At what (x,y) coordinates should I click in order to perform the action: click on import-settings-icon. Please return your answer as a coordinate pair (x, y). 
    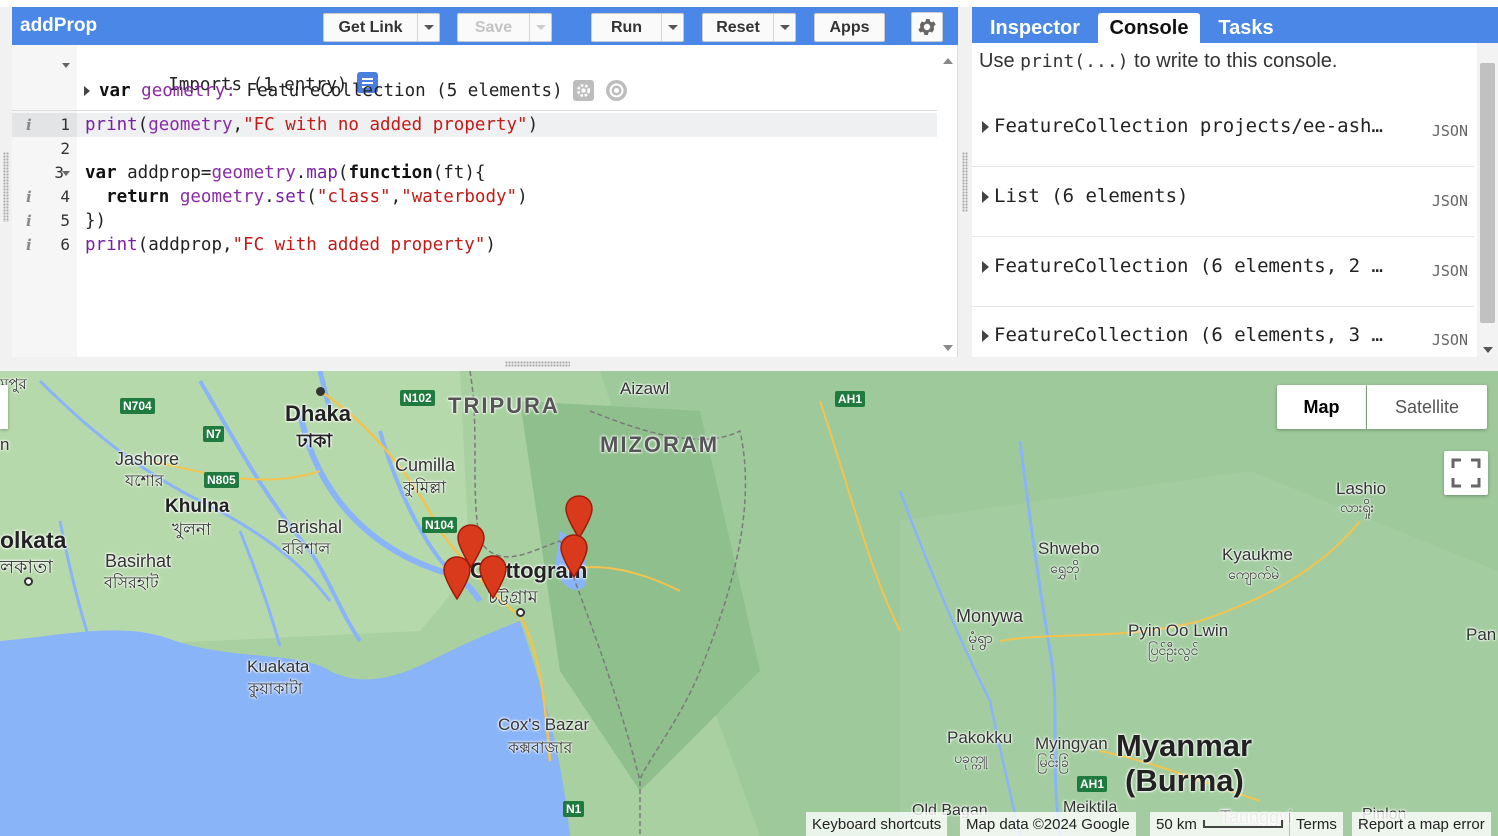
    Looking at the image, I should click on (583, 90).